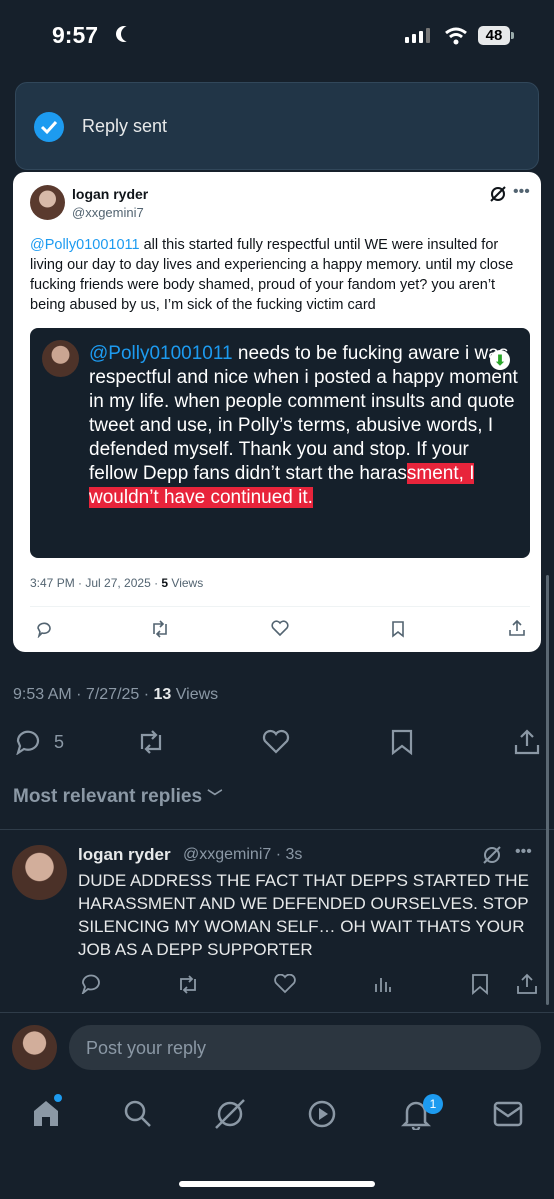 Image resolution: width=554 pixels, height=1199 pixels. Describe the element at coordinates (108, 796) in the screenshot. I see `replies-sort-label: Most relevant replies` at that location.